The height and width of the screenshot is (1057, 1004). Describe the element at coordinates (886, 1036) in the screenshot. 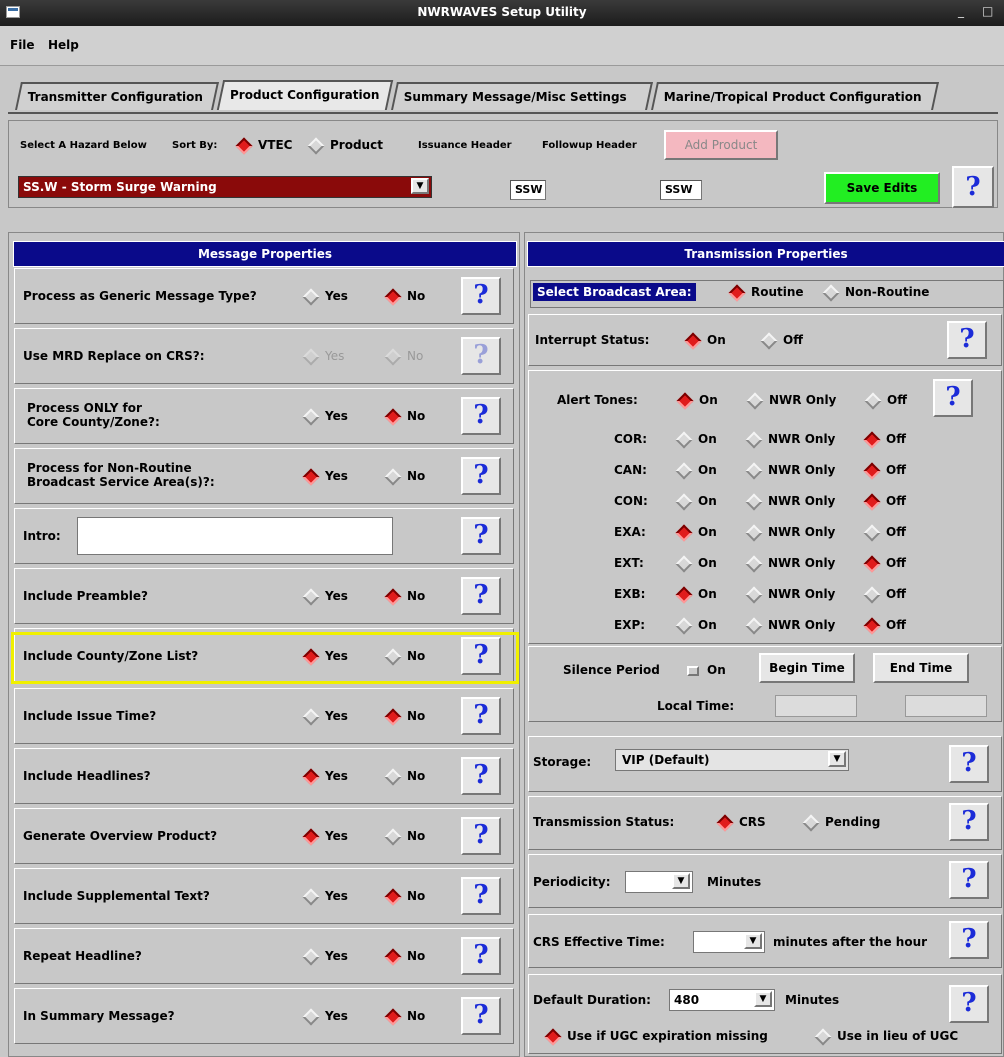

I see `use-in-lieu-radio: Use in lieu of UGC` at that location.